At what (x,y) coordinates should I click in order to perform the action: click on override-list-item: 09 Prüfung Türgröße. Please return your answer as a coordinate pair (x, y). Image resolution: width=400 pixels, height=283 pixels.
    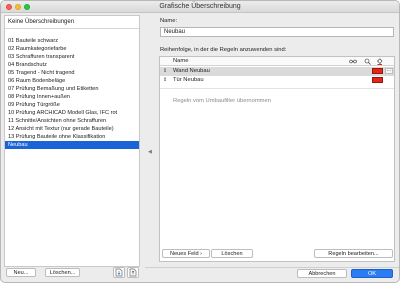
    Looking at the image, I should click on (72, 105).